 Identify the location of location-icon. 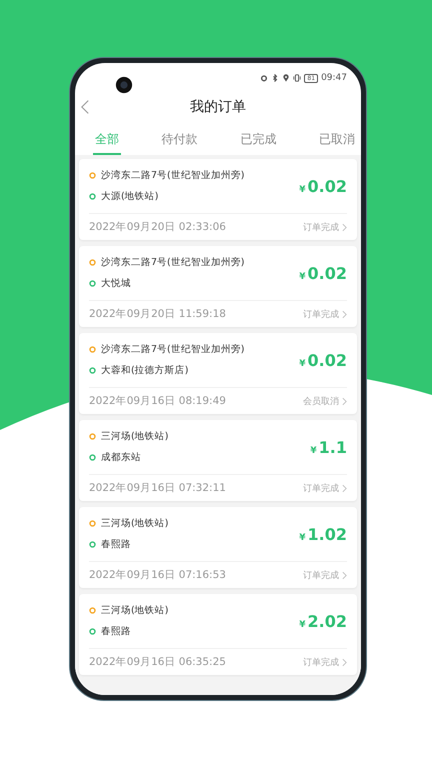
(286, 78).